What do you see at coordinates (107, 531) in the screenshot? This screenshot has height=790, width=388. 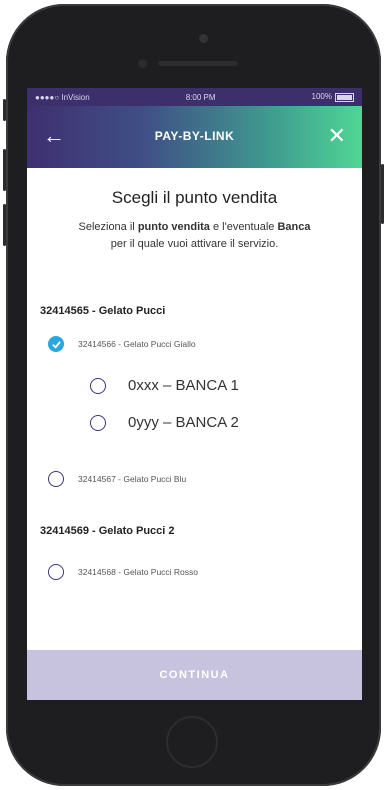 I see `group-heading-2: 32414569 - Gelato Pucci 2` at bounding box center [107, 531].